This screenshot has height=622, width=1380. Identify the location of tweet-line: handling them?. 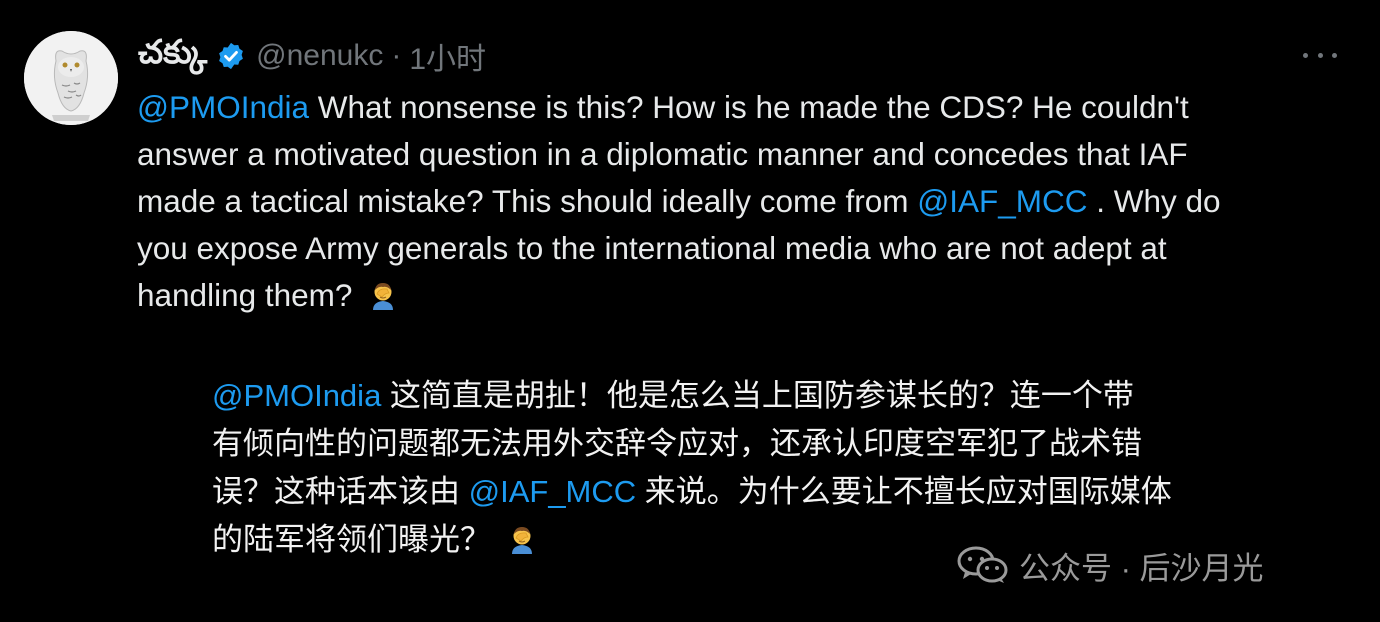
(749, 295).